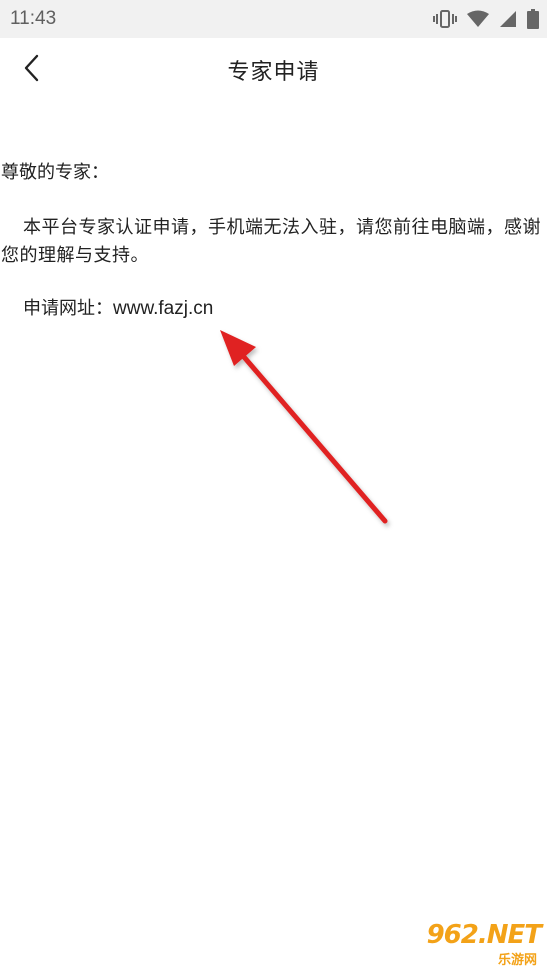  Describe the element at coordinates (33, 18) in the screenshot. I see `status-time: 11:43` at that location.